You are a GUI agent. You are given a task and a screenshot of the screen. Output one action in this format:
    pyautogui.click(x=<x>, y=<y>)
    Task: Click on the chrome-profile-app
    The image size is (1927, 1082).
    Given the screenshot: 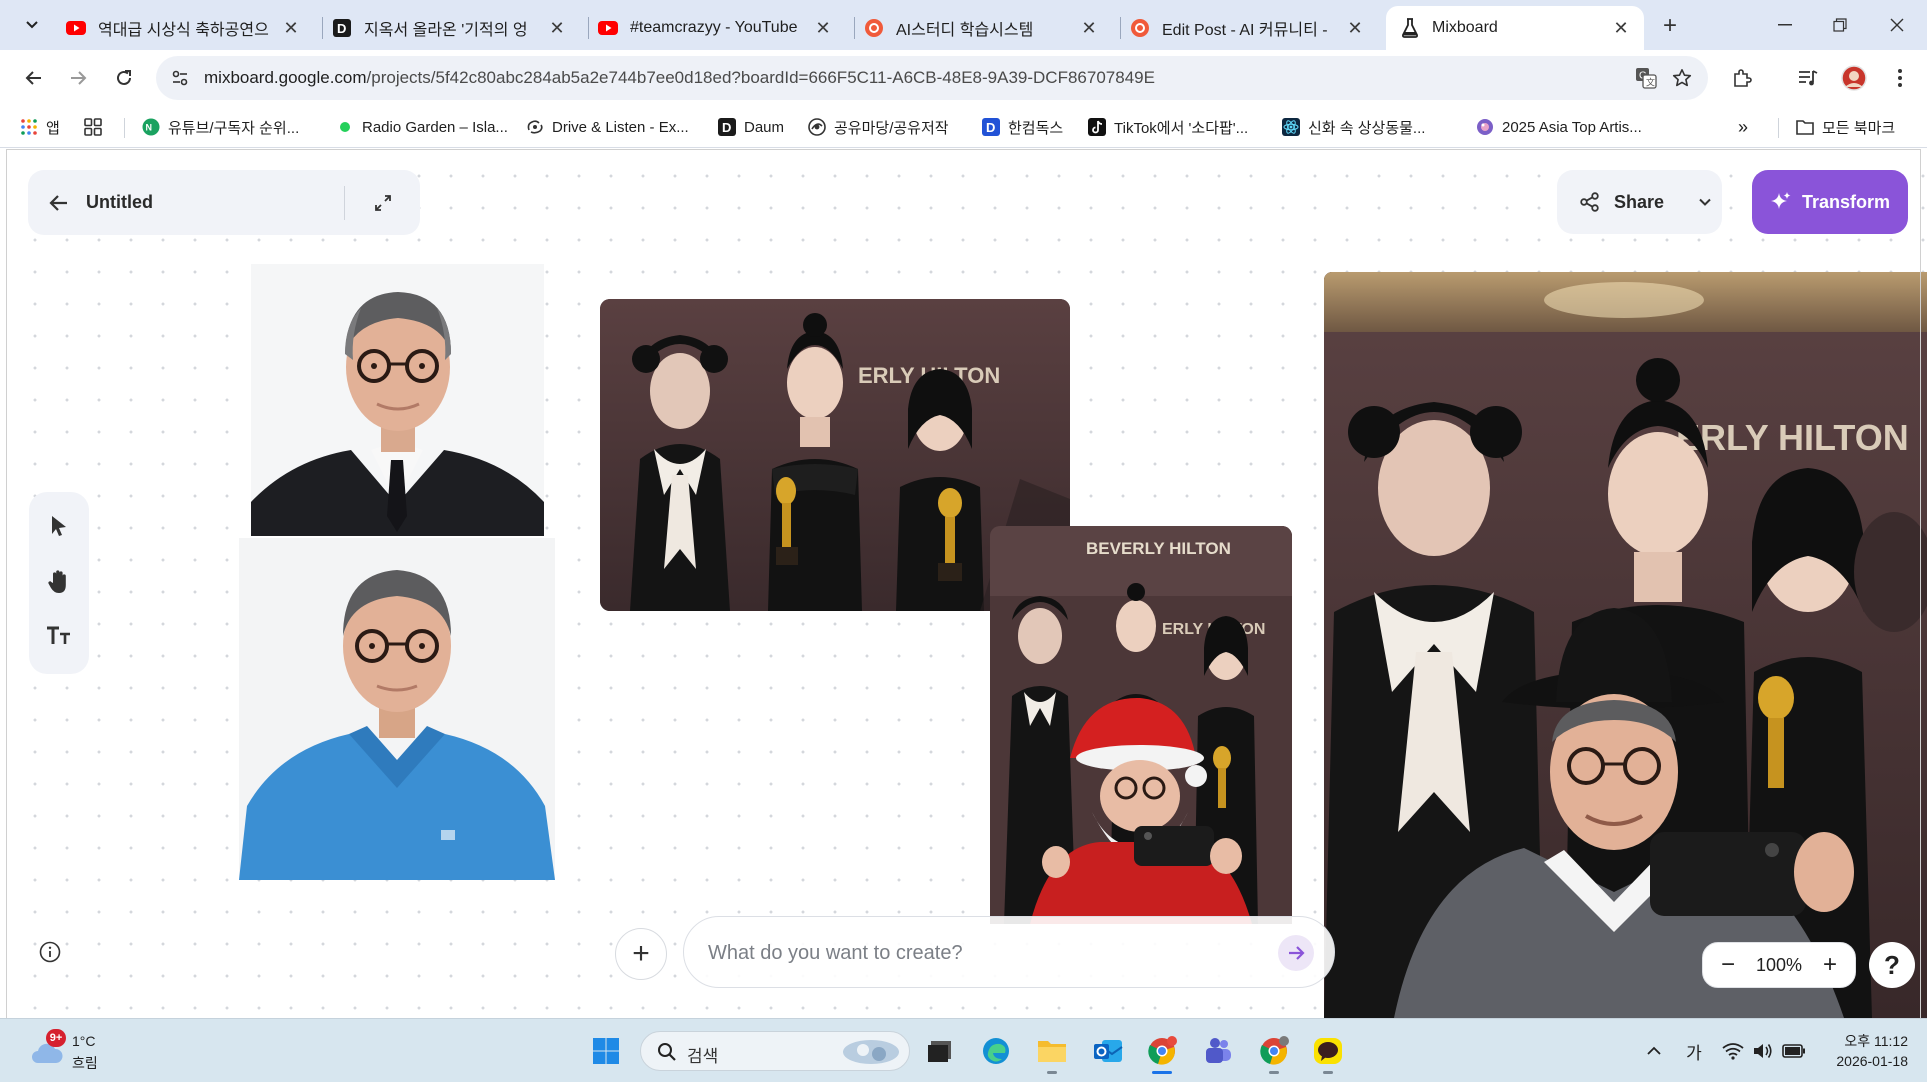 What is the action you would take?
    pyautogui.click(x=1274, y=1051)
    